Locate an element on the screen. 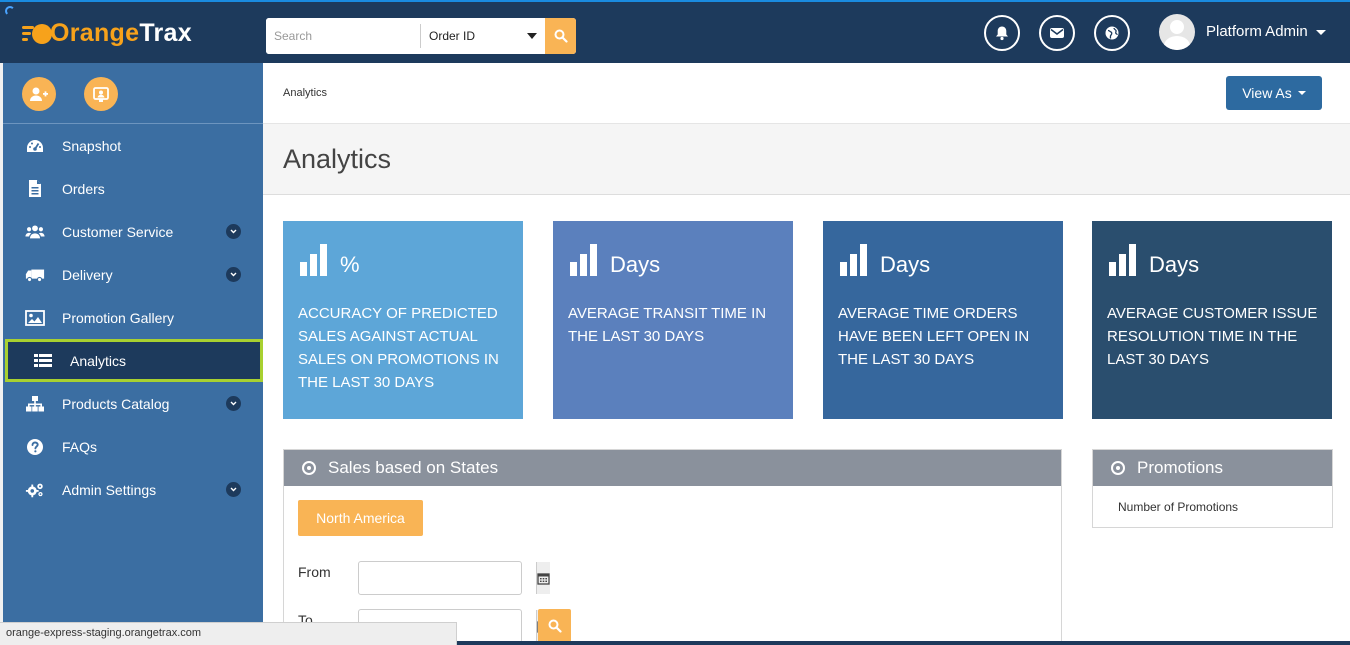 The width and height of the screenshot is (1350, 645). breadcrumb-bar: Analytics View As is located at coordinates (806, 93).